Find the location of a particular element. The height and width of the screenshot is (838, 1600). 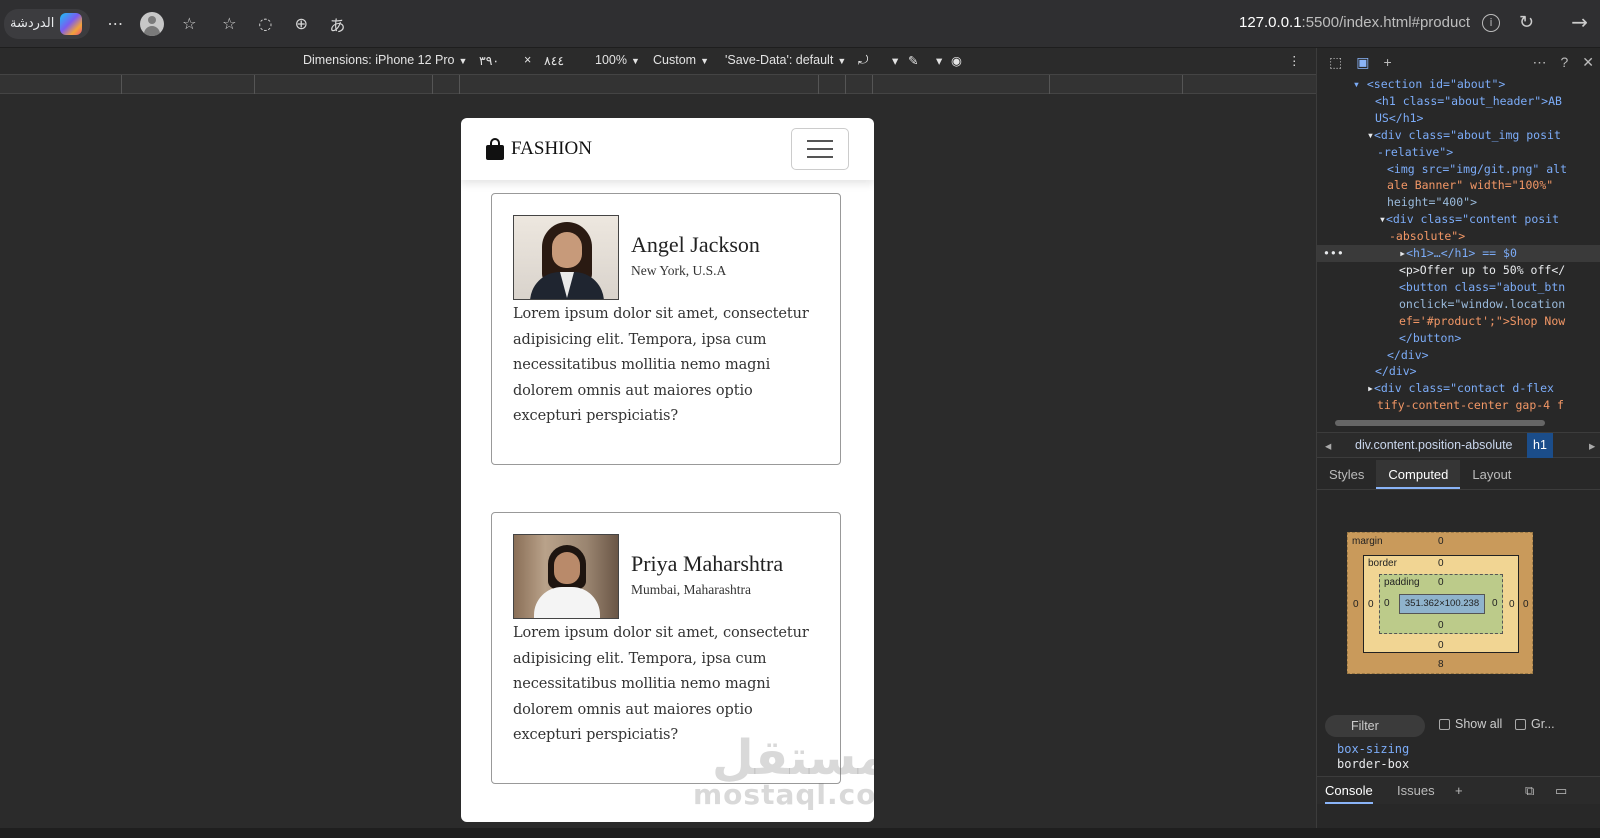

tab-computed: Computed is located at coordinates (1418, 474).